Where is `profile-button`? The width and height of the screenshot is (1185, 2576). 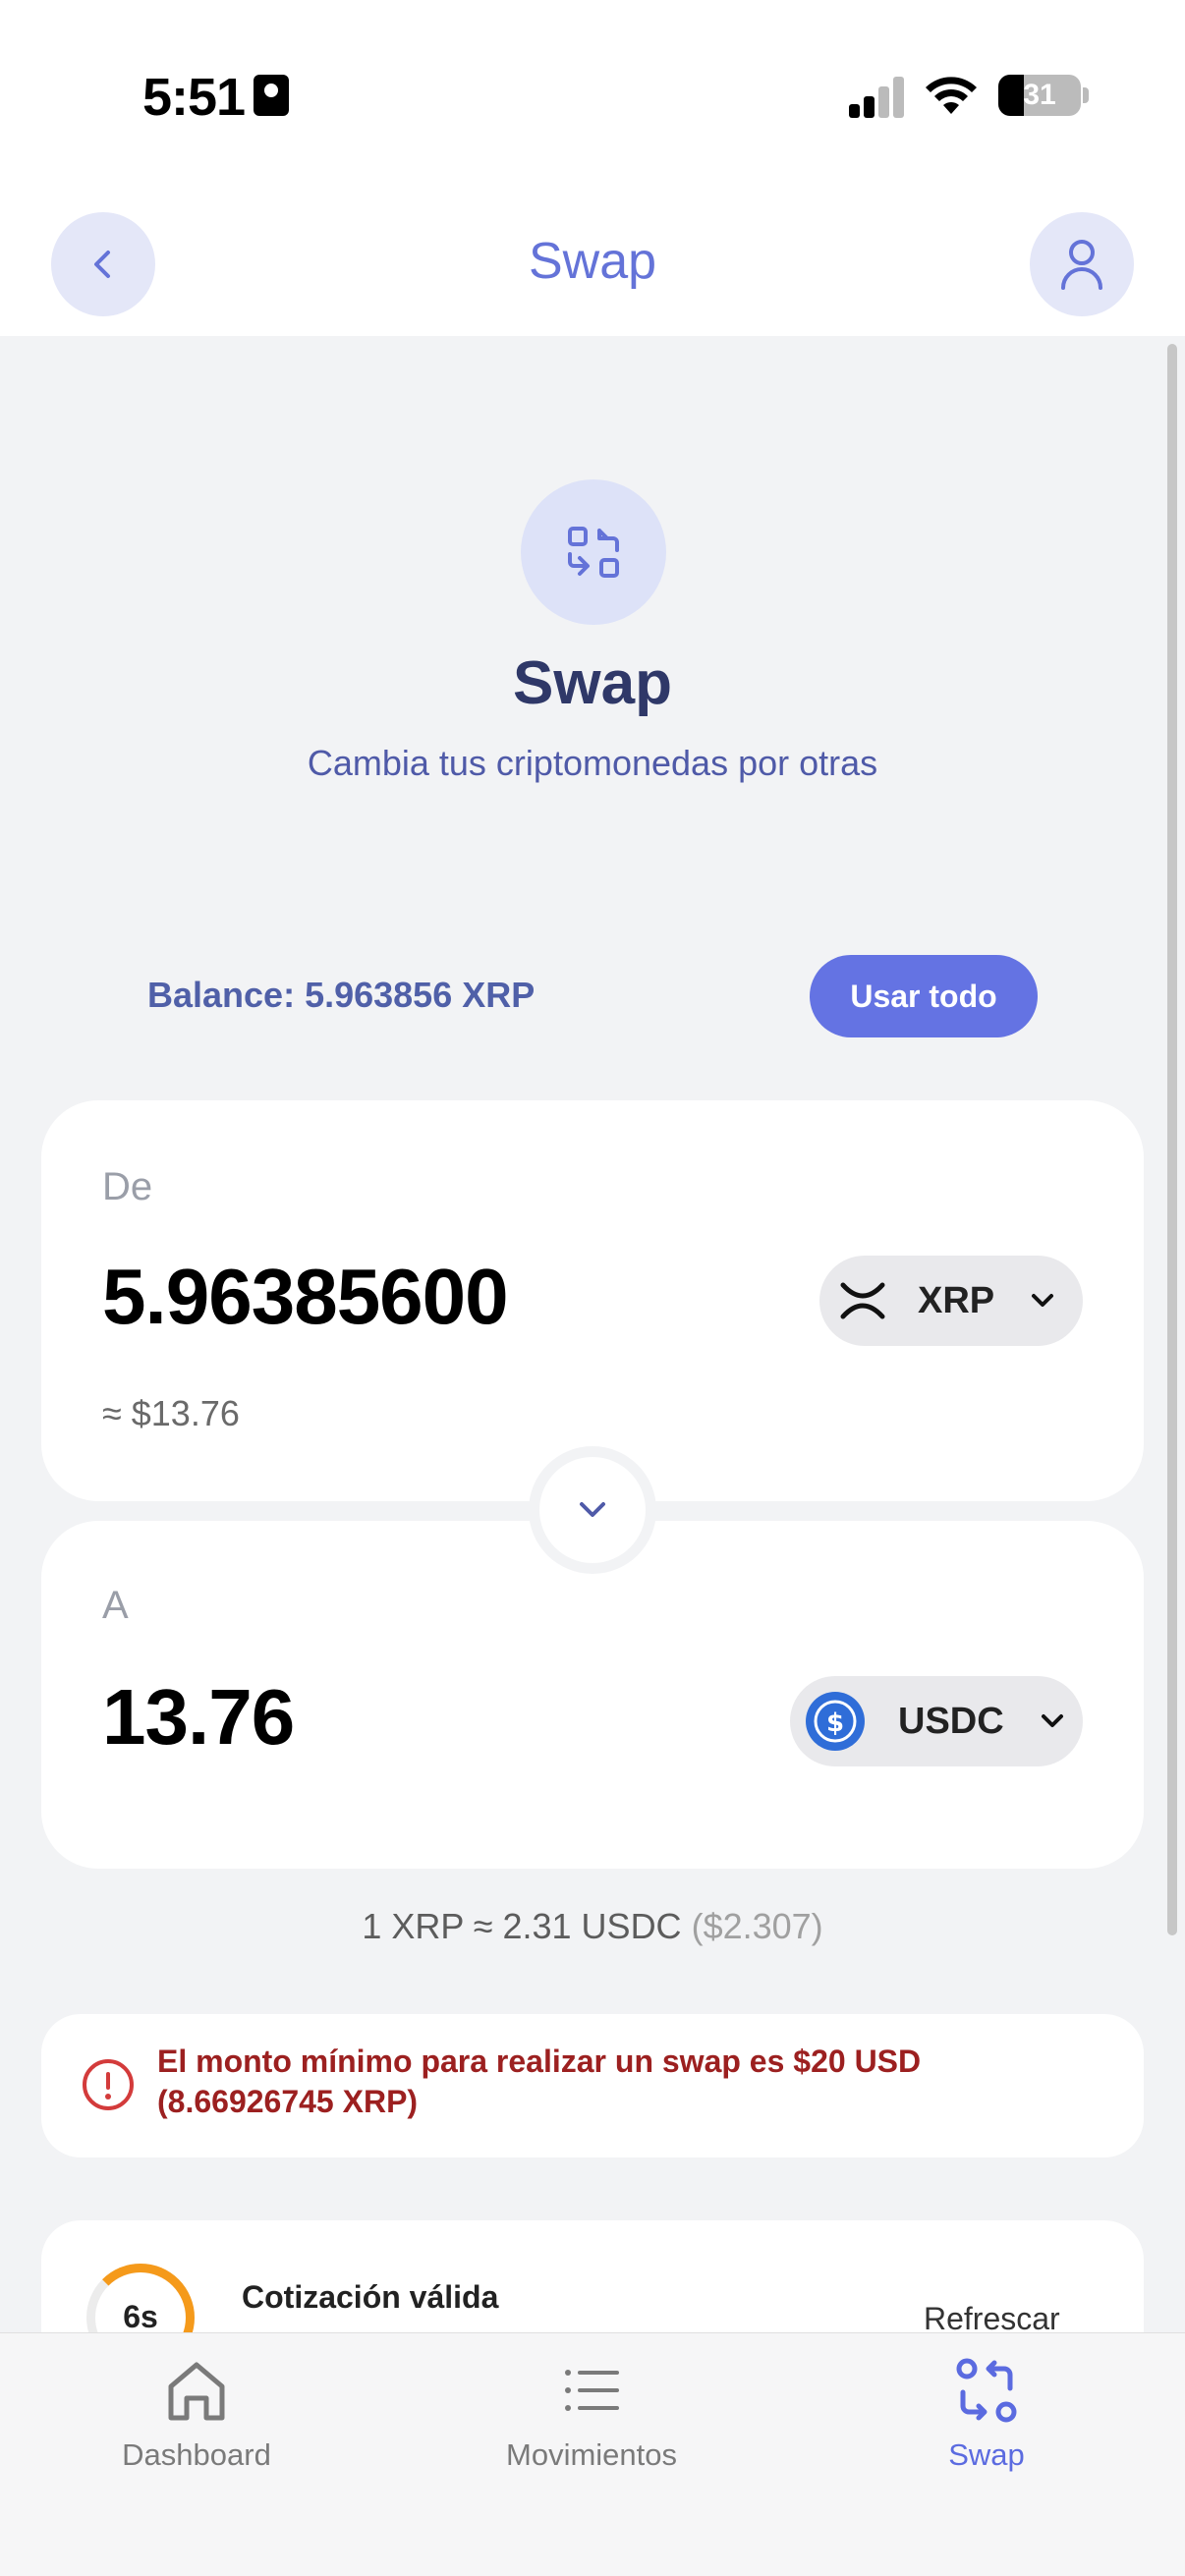
profile-button is located at coordinates (1082, 264).